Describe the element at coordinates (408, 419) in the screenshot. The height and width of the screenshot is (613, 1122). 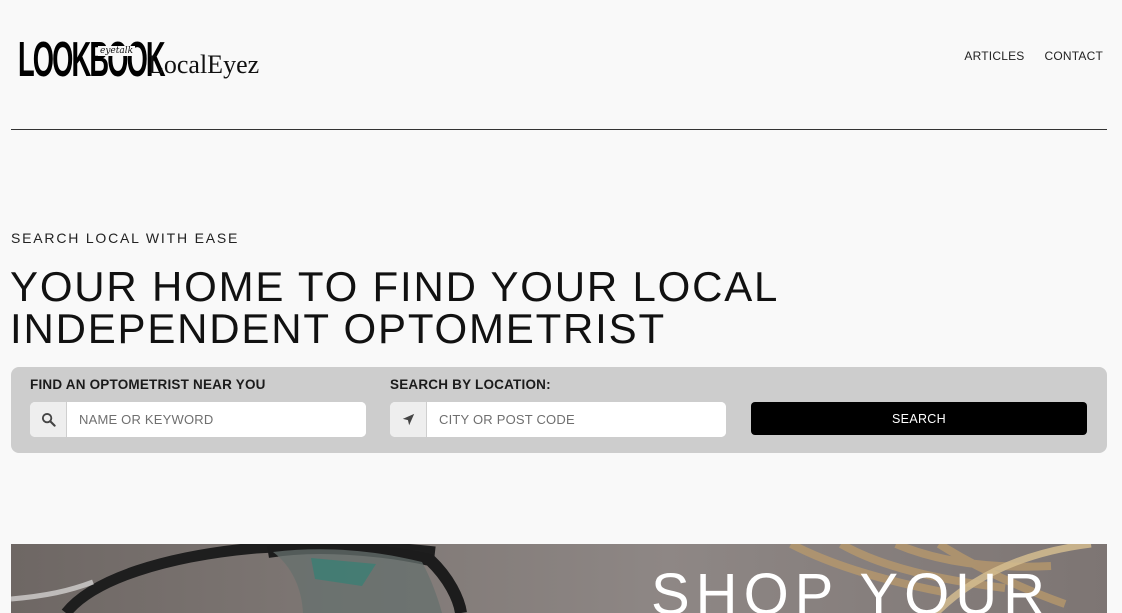
I see `location-arrow-icon` at that location.